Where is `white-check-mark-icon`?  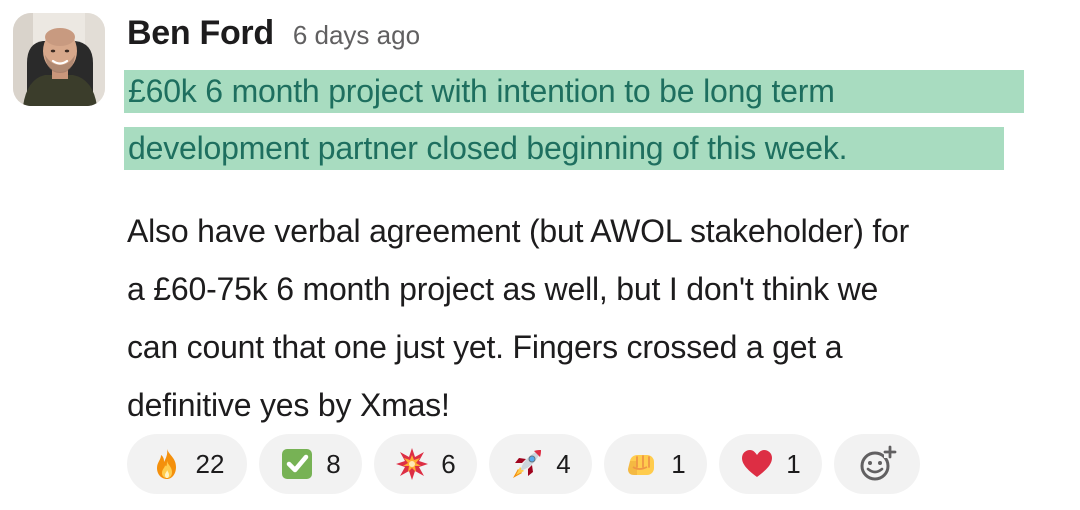
white-check-mark-icon is located at coordinates (297, 464).